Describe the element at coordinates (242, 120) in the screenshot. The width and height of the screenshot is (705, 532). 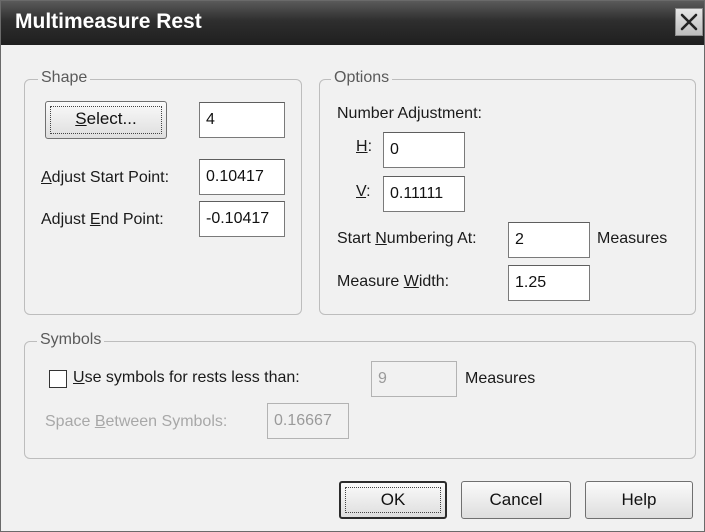
I see `select-value-field: 4` at that location.